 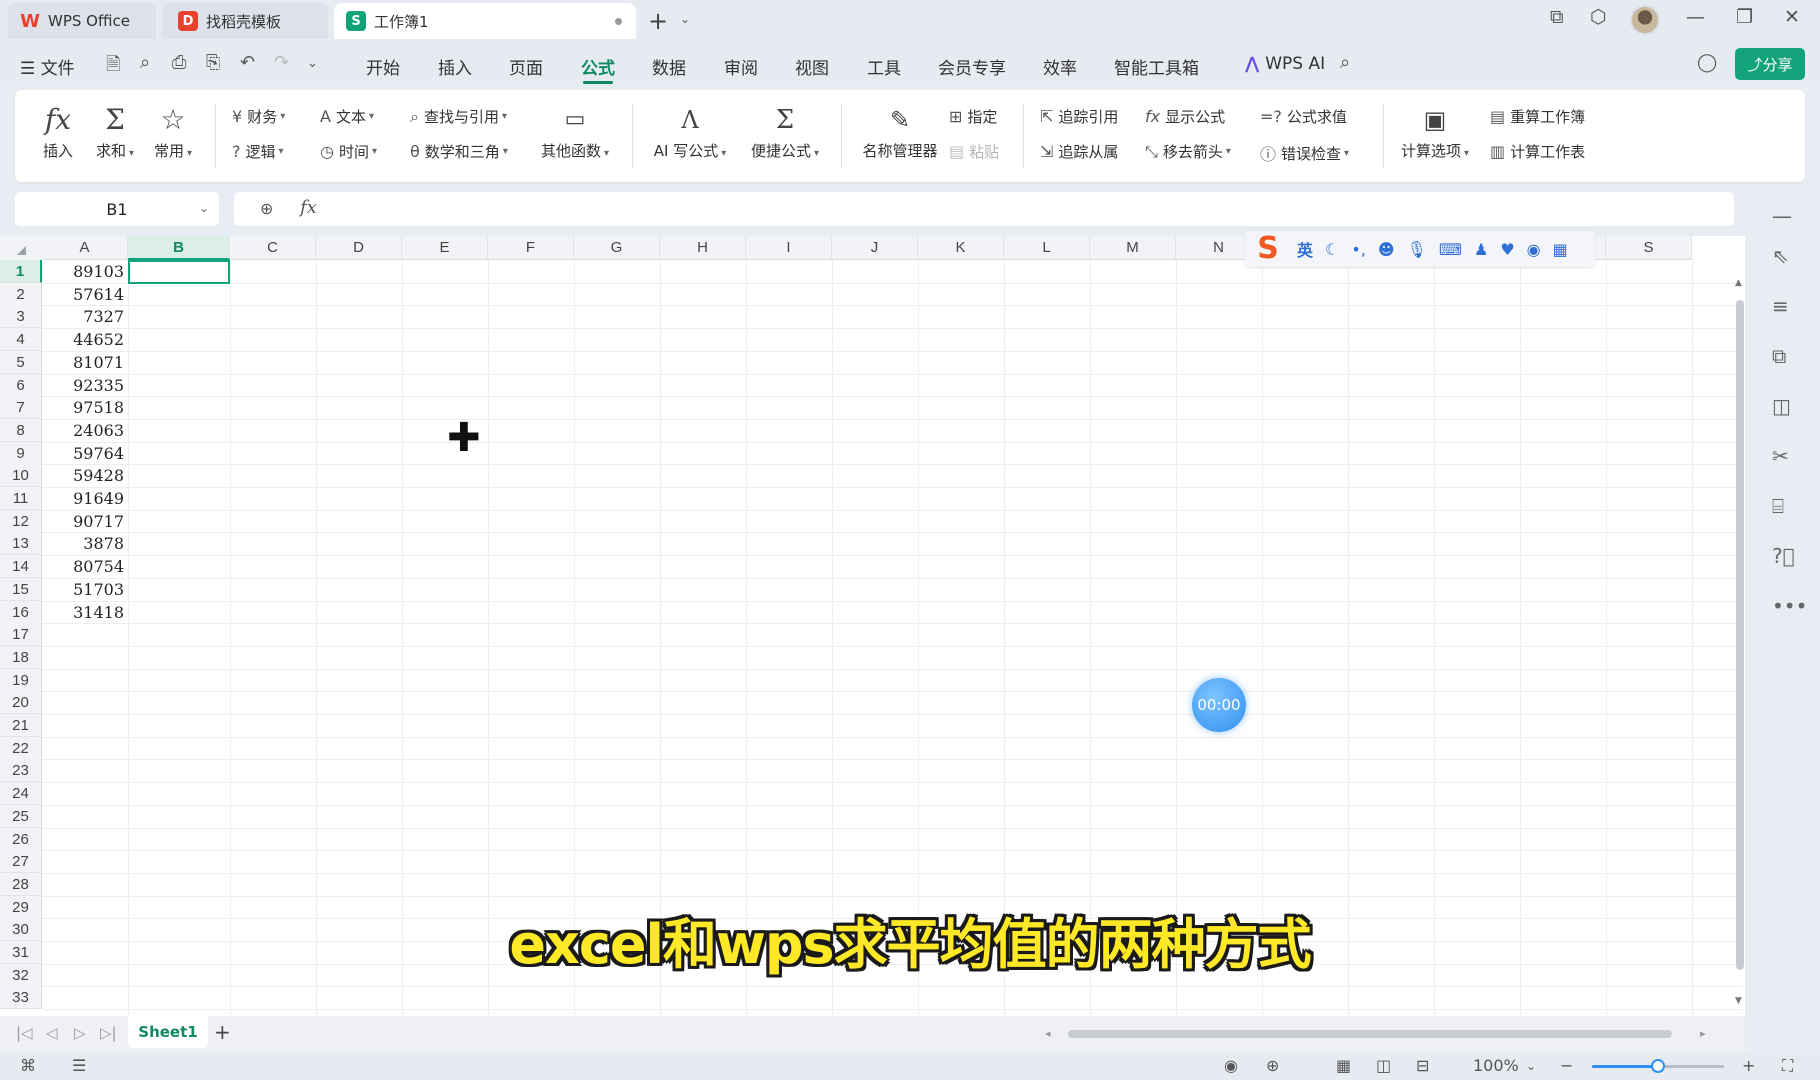 I want to click on show-formulas-button: fx 显示公式, so click(x=1185, y=116).